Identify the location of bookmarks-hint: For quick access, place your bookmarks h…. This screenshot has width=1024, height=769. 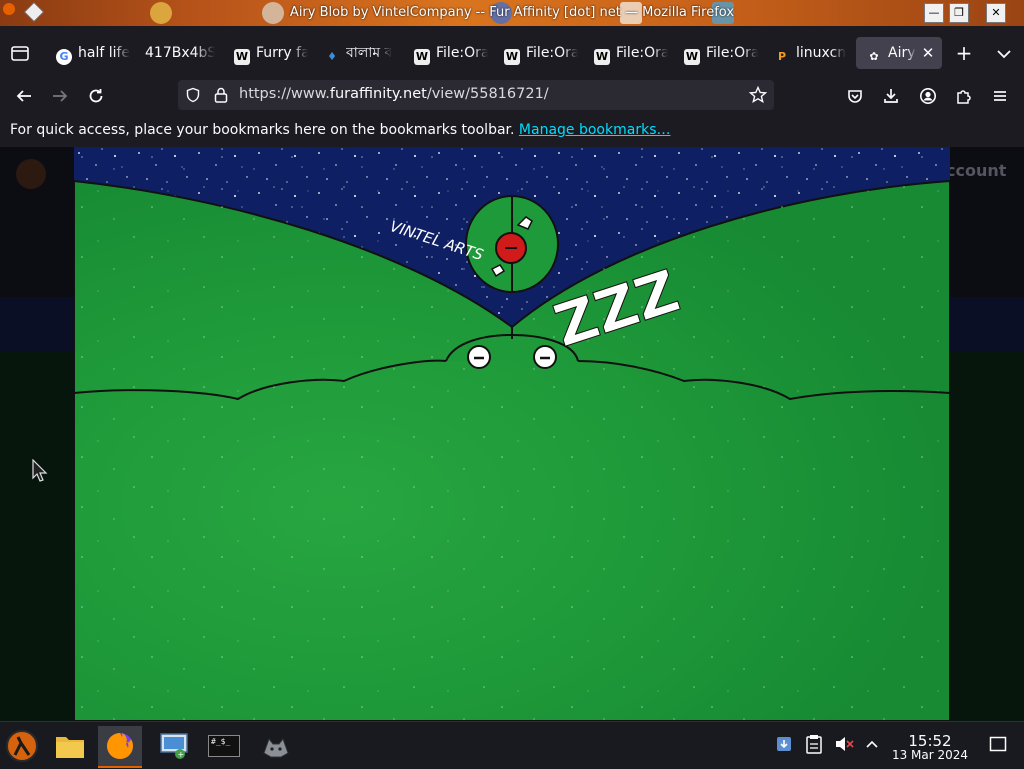
(340, 130).